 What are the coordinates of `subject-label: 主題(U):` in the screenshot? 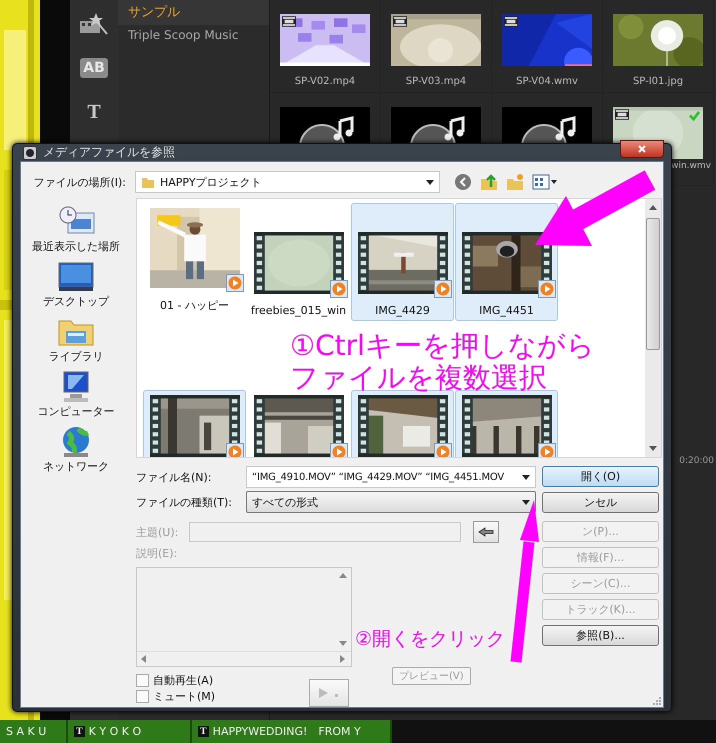 It's located at (158, 532).